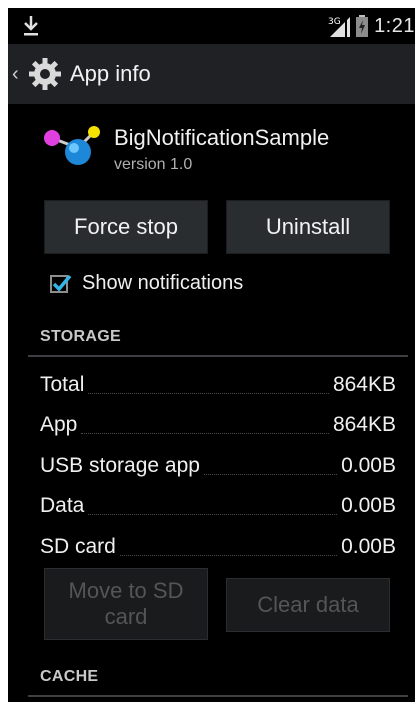 This screenshot has height=702, width=415. I want to click on storage-row-usb: USB storage app 0.00B, so click(218, 464).